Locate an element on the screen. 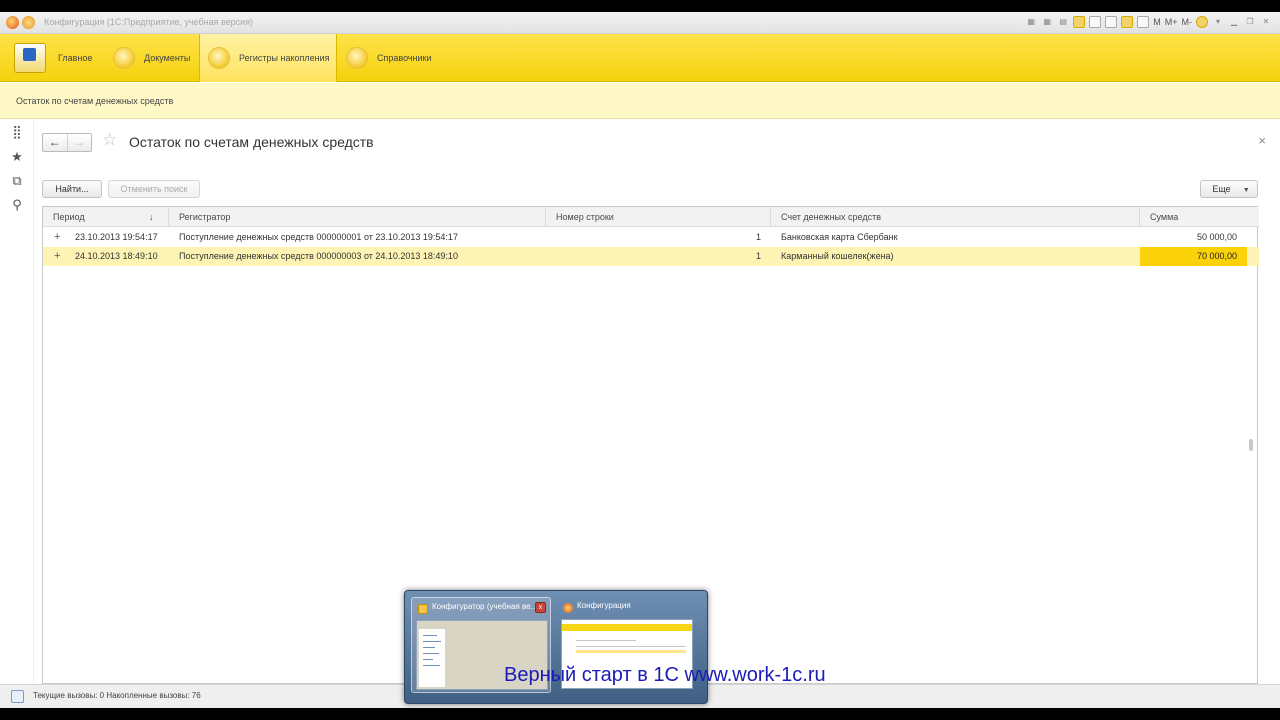 This screenshot has width=1280, height=720. column-period: Период ↓ is located at coordinates (106, 217).